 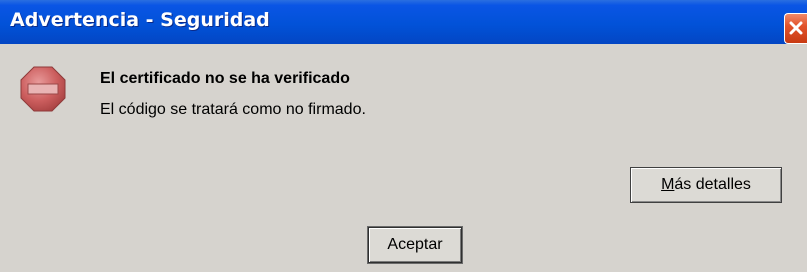 I want to click on stop-icon, so click(x=43, y=89).